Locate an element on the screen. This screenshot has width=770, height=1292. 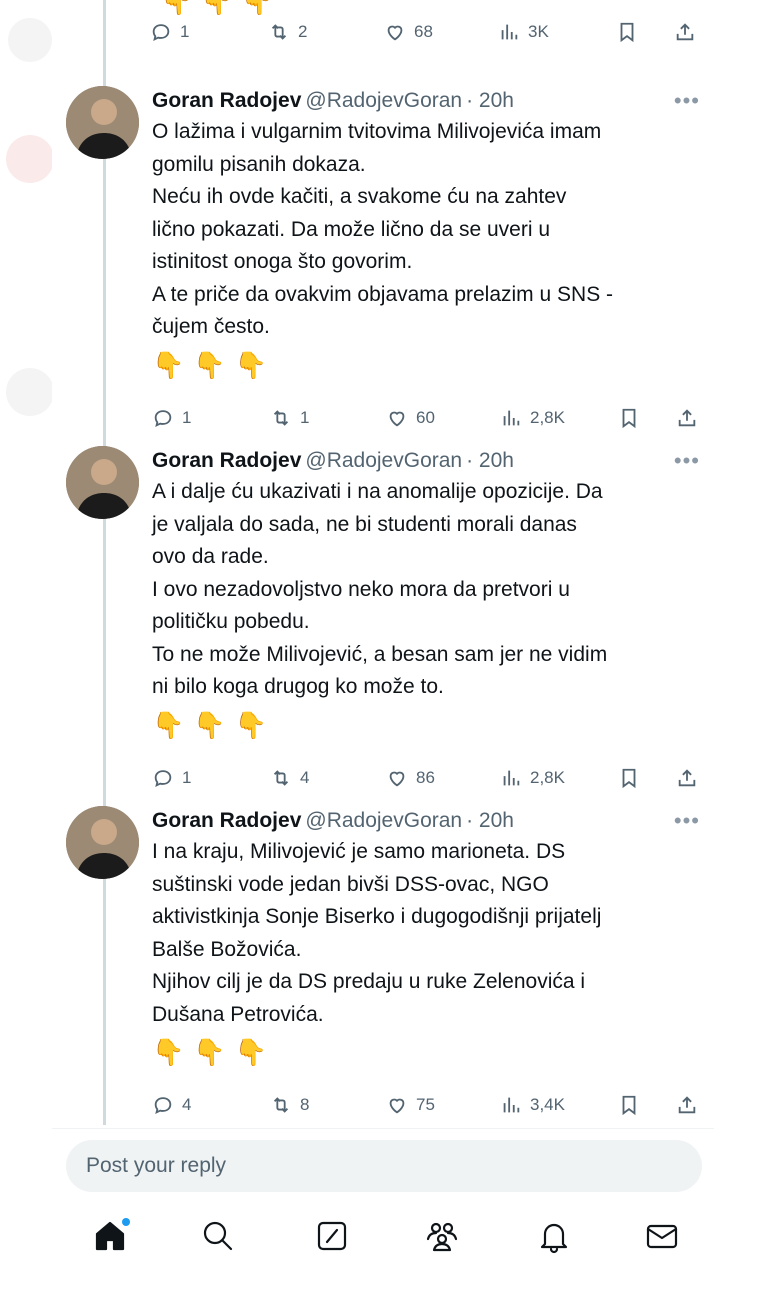
tweet-actions: 4 8 75 3,4K is located at coordinates (430, 1105).